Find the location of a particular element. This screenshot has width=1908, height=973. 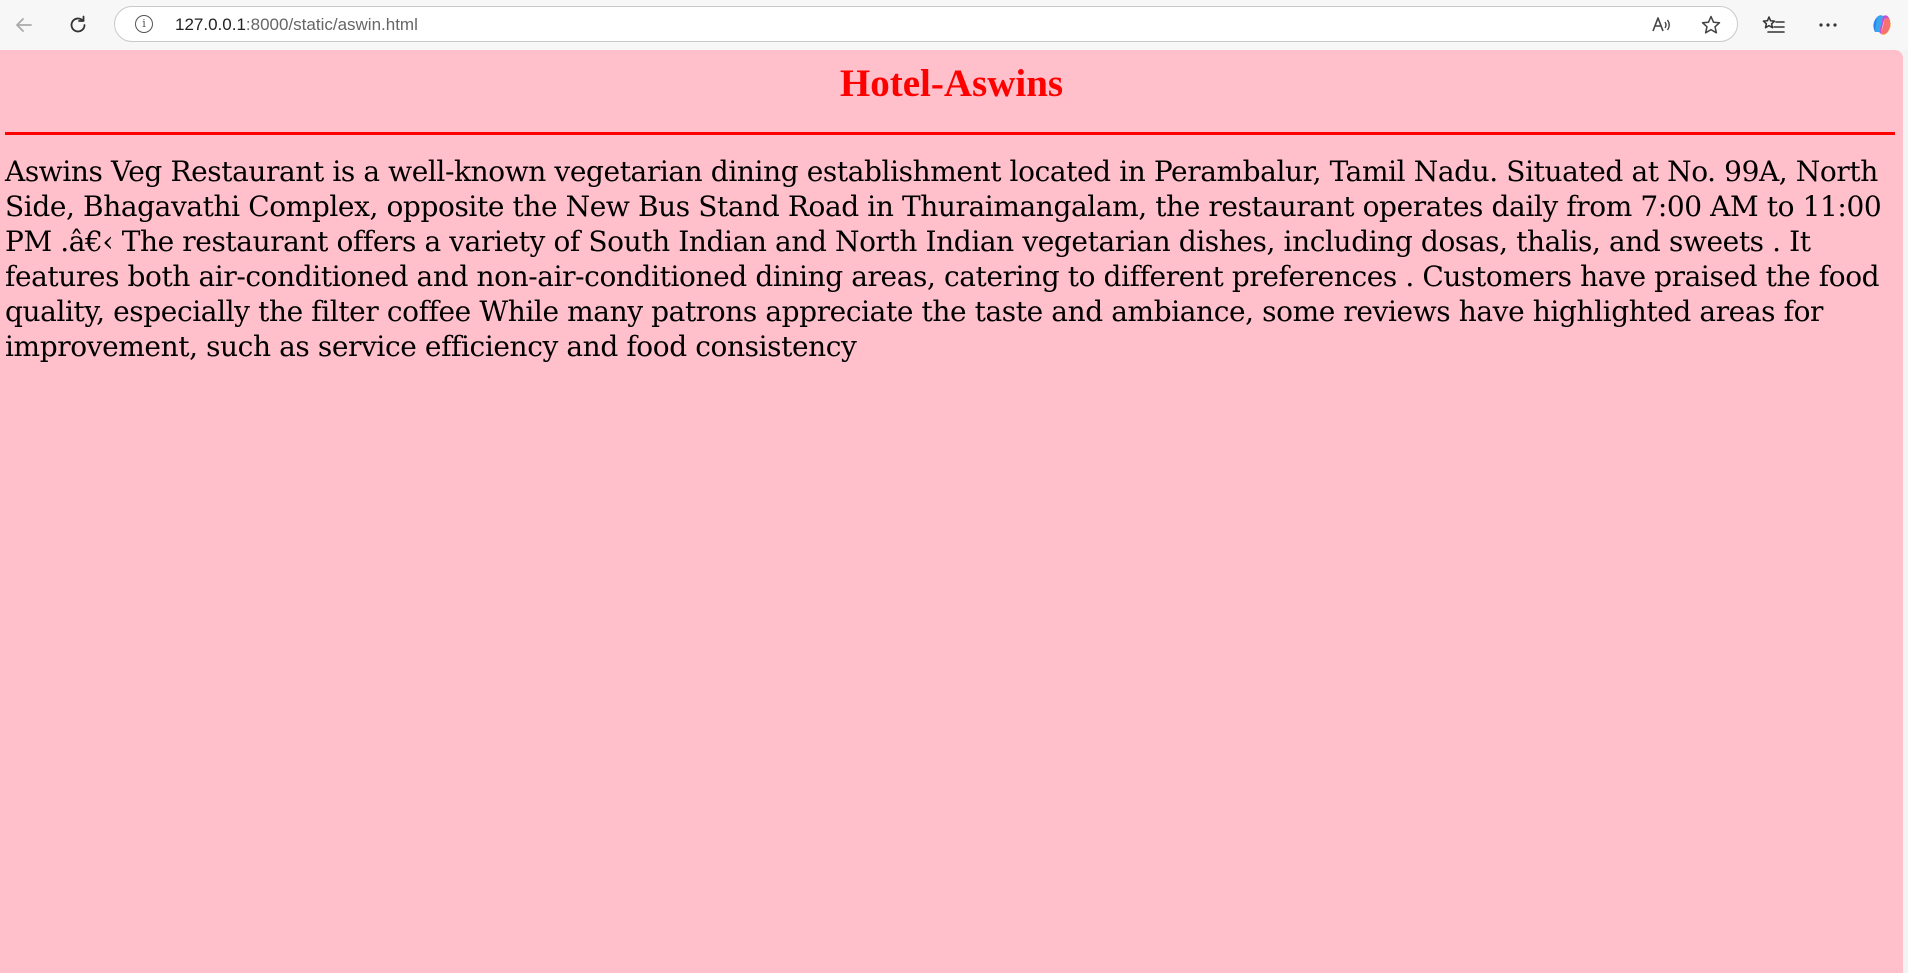

scrollbar-track is located at coordinates (1905, 511).